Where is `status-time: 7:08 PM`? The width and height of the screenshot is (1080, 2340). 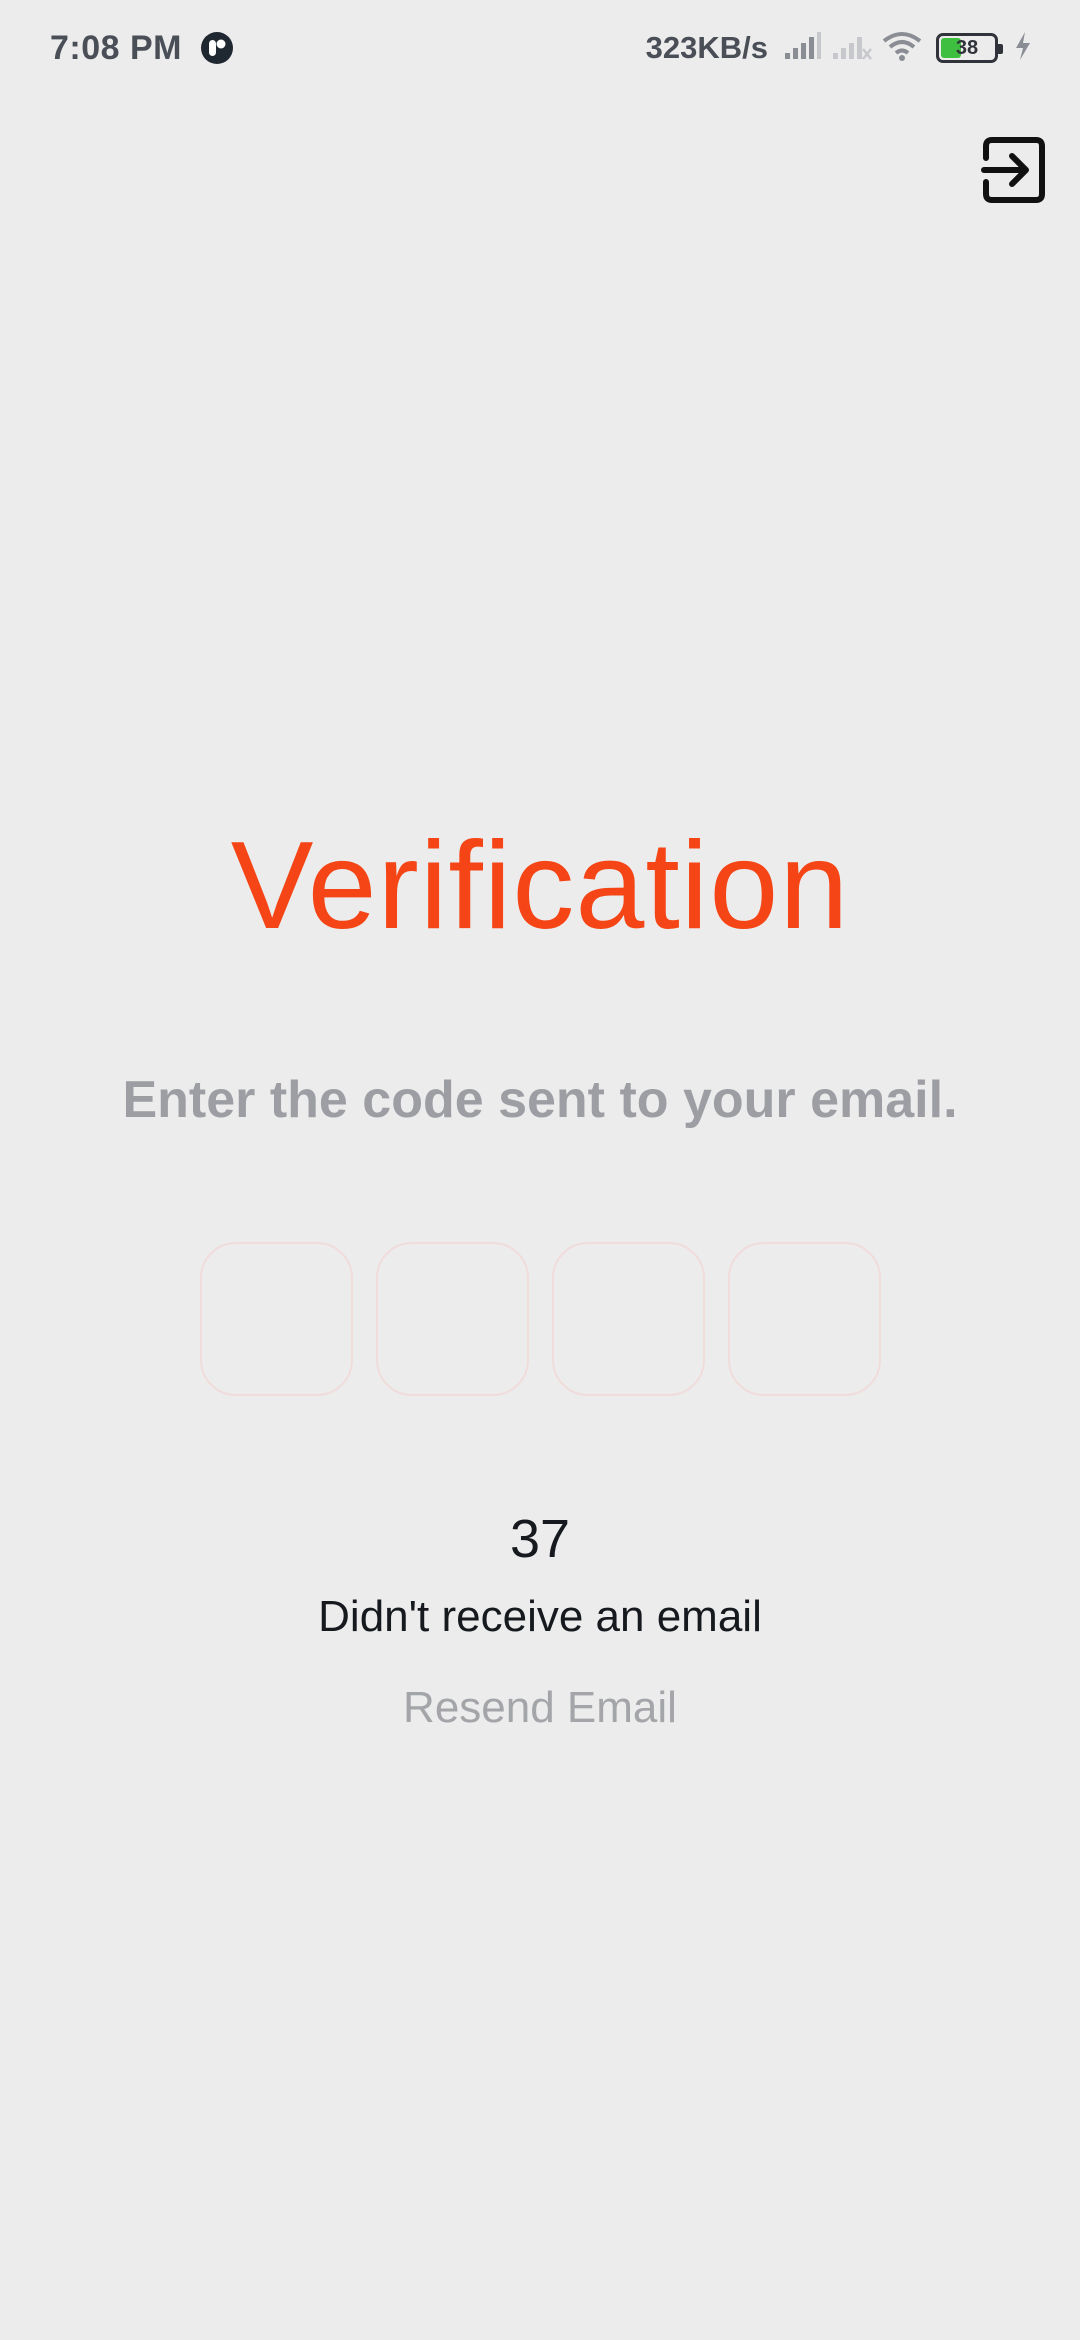 status-time: 7:08 PM is located at coordinates (116, 47).